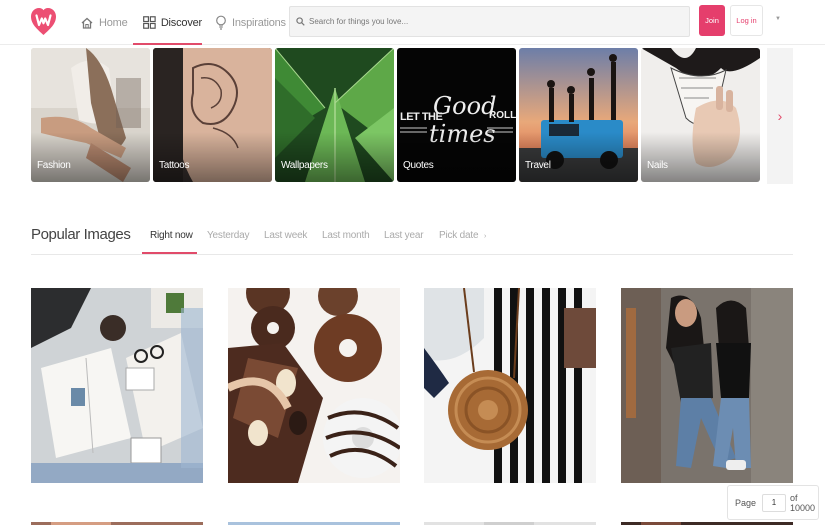  Describe the element at coordinates (538, 165) in the screenshot. I see `category-label: Travel` at that location.